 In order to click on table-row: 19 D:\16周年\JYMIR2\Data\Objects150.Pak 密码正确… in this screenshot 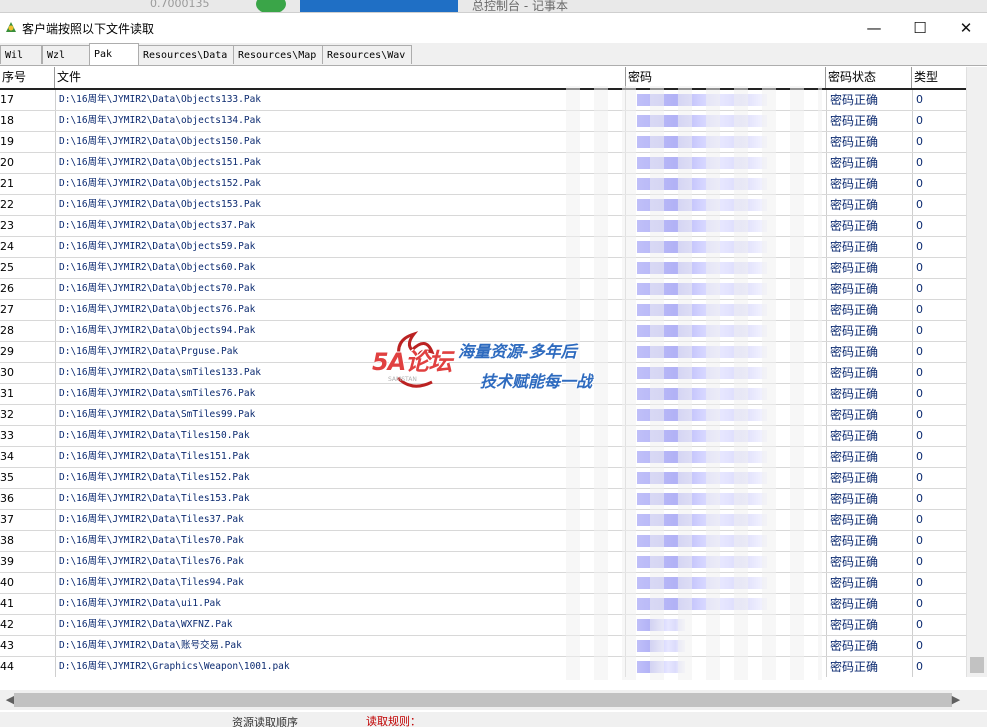, I will do `click(483, 142)`.